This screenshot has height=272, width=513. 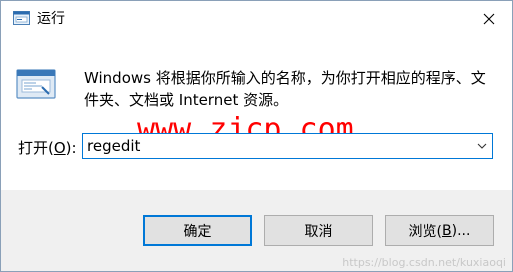 What do you see at coordinates (425, 231) in the screenshot?
I see `browse-label-prefix: 浏览(` at bounding box center [425, 231].